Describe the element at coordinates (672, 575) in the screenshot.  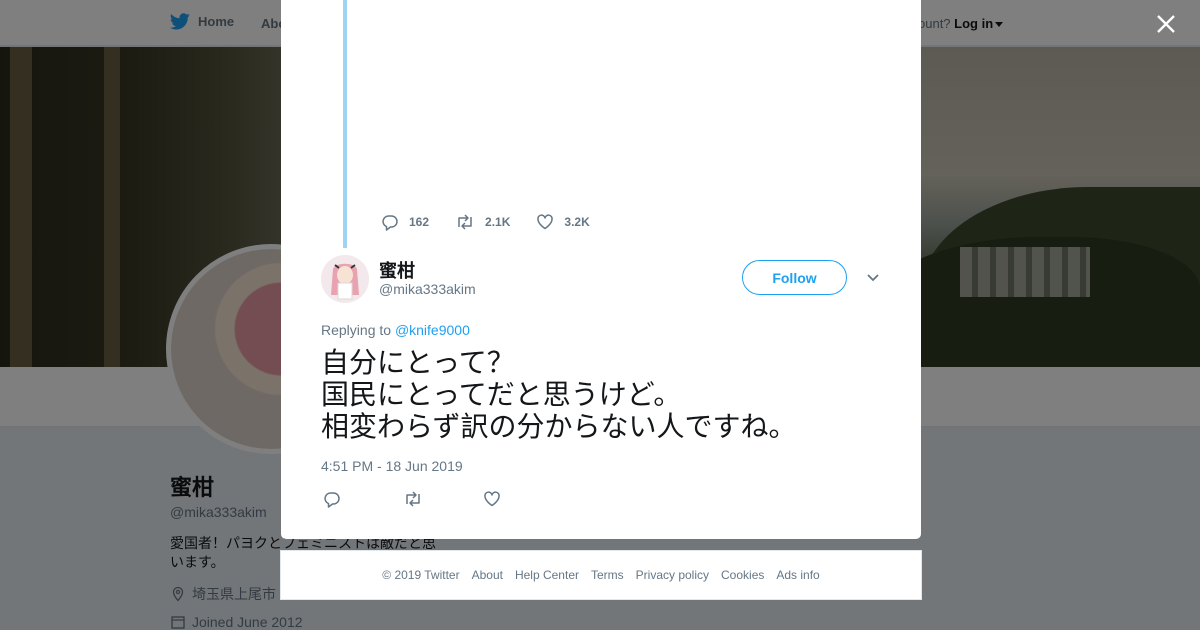
I see `footer-link-privacy-policy: Privacy policy` at that location.